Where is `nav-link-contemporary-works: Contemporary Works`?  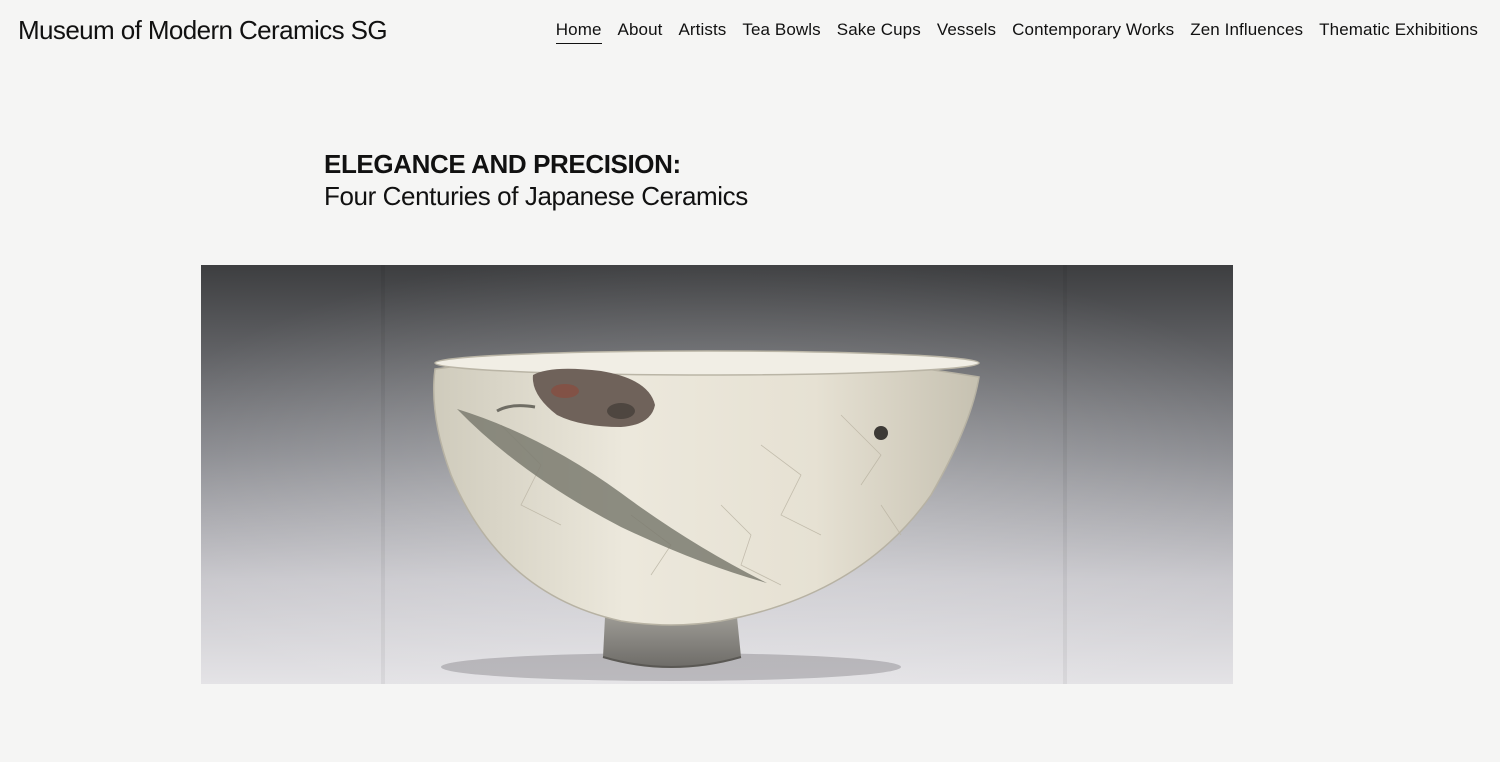
nav-link-contemporary-works: Contemporary Works is located at coordinates (1093, 32).